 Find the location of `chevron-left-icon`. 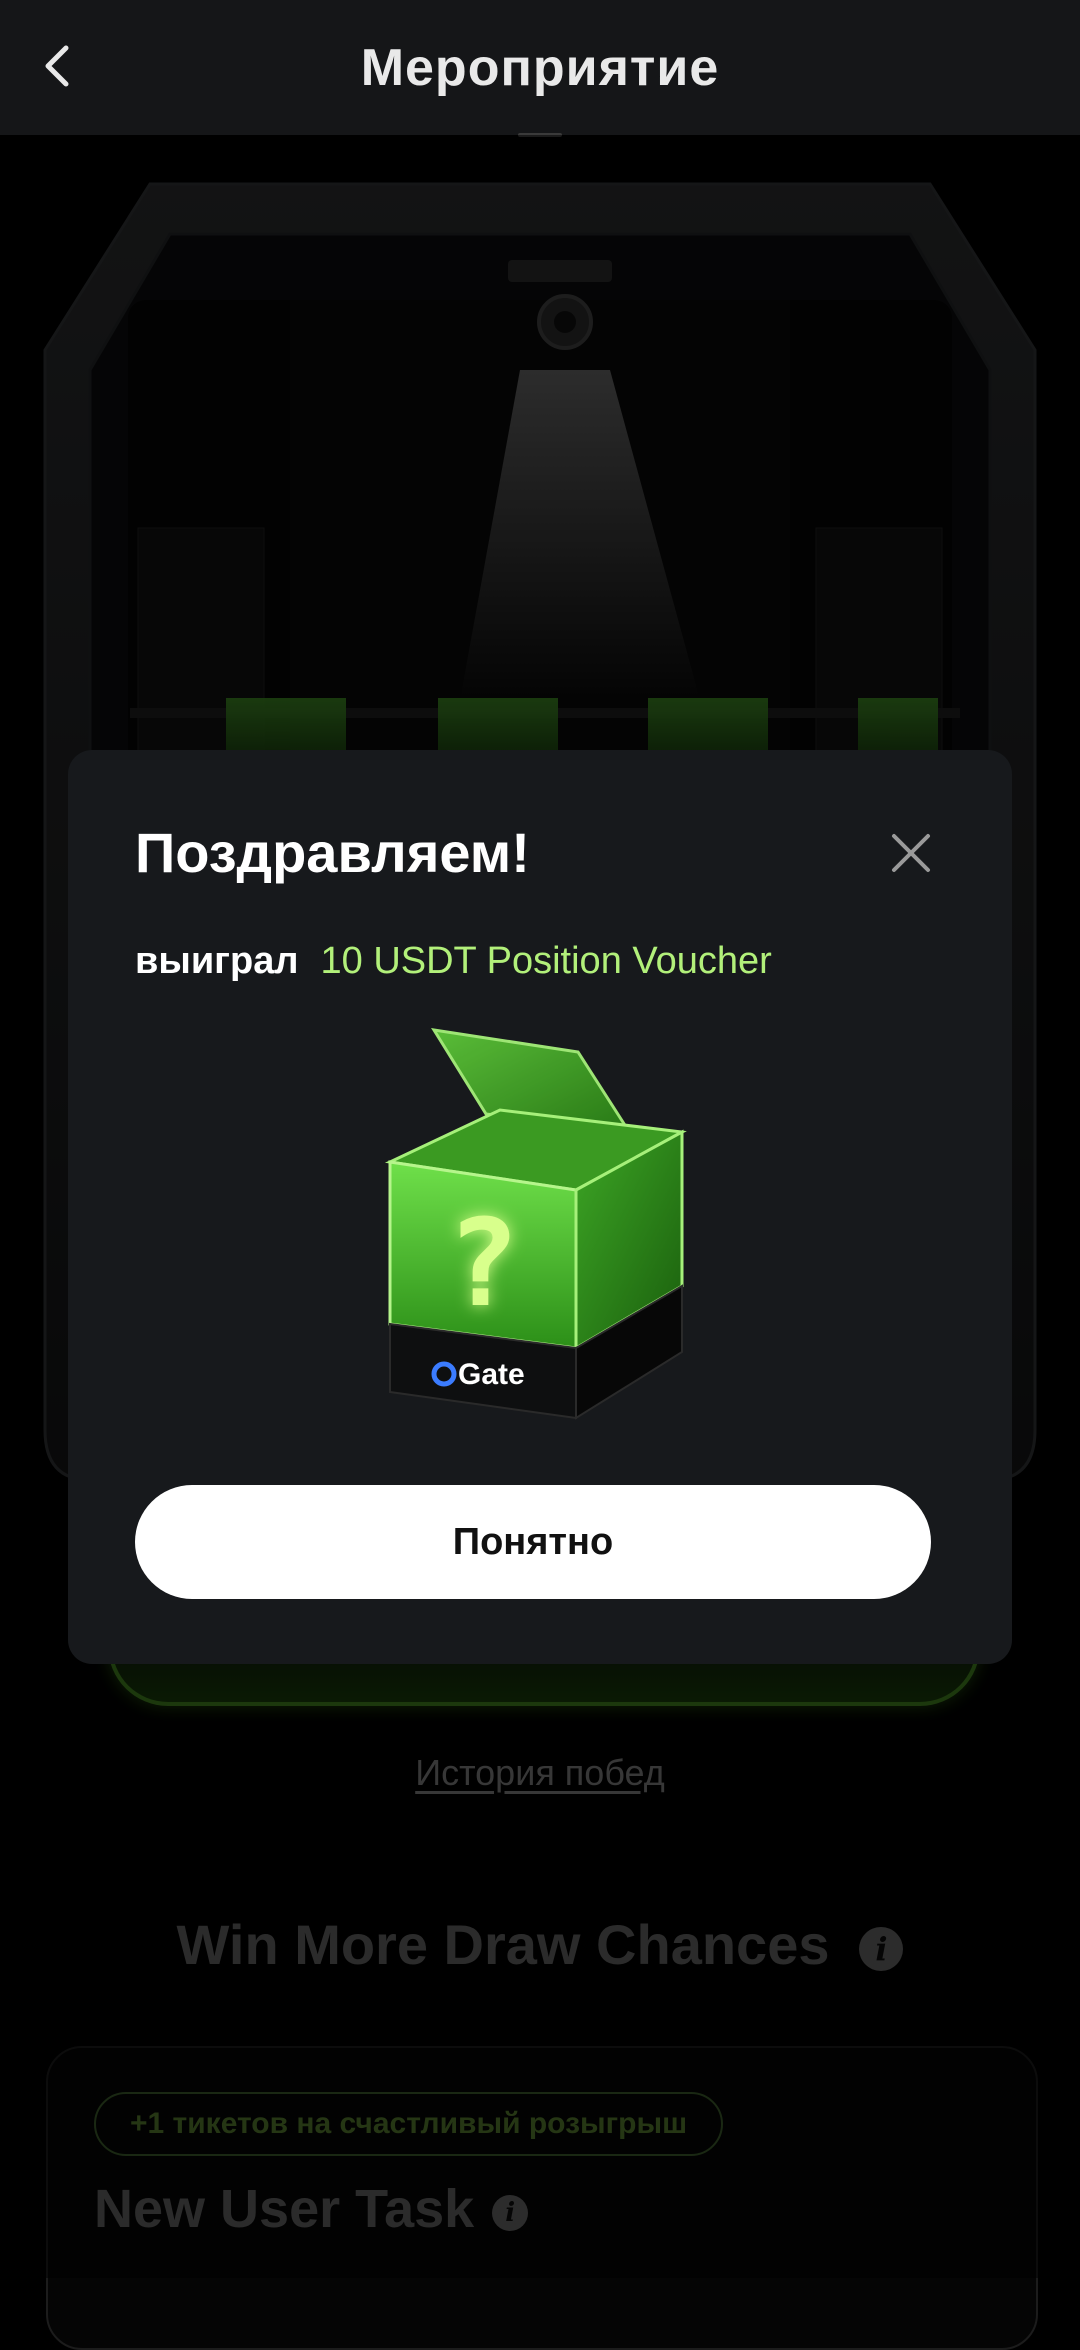

chevron-left-icon is located at coordinates (57, 66).